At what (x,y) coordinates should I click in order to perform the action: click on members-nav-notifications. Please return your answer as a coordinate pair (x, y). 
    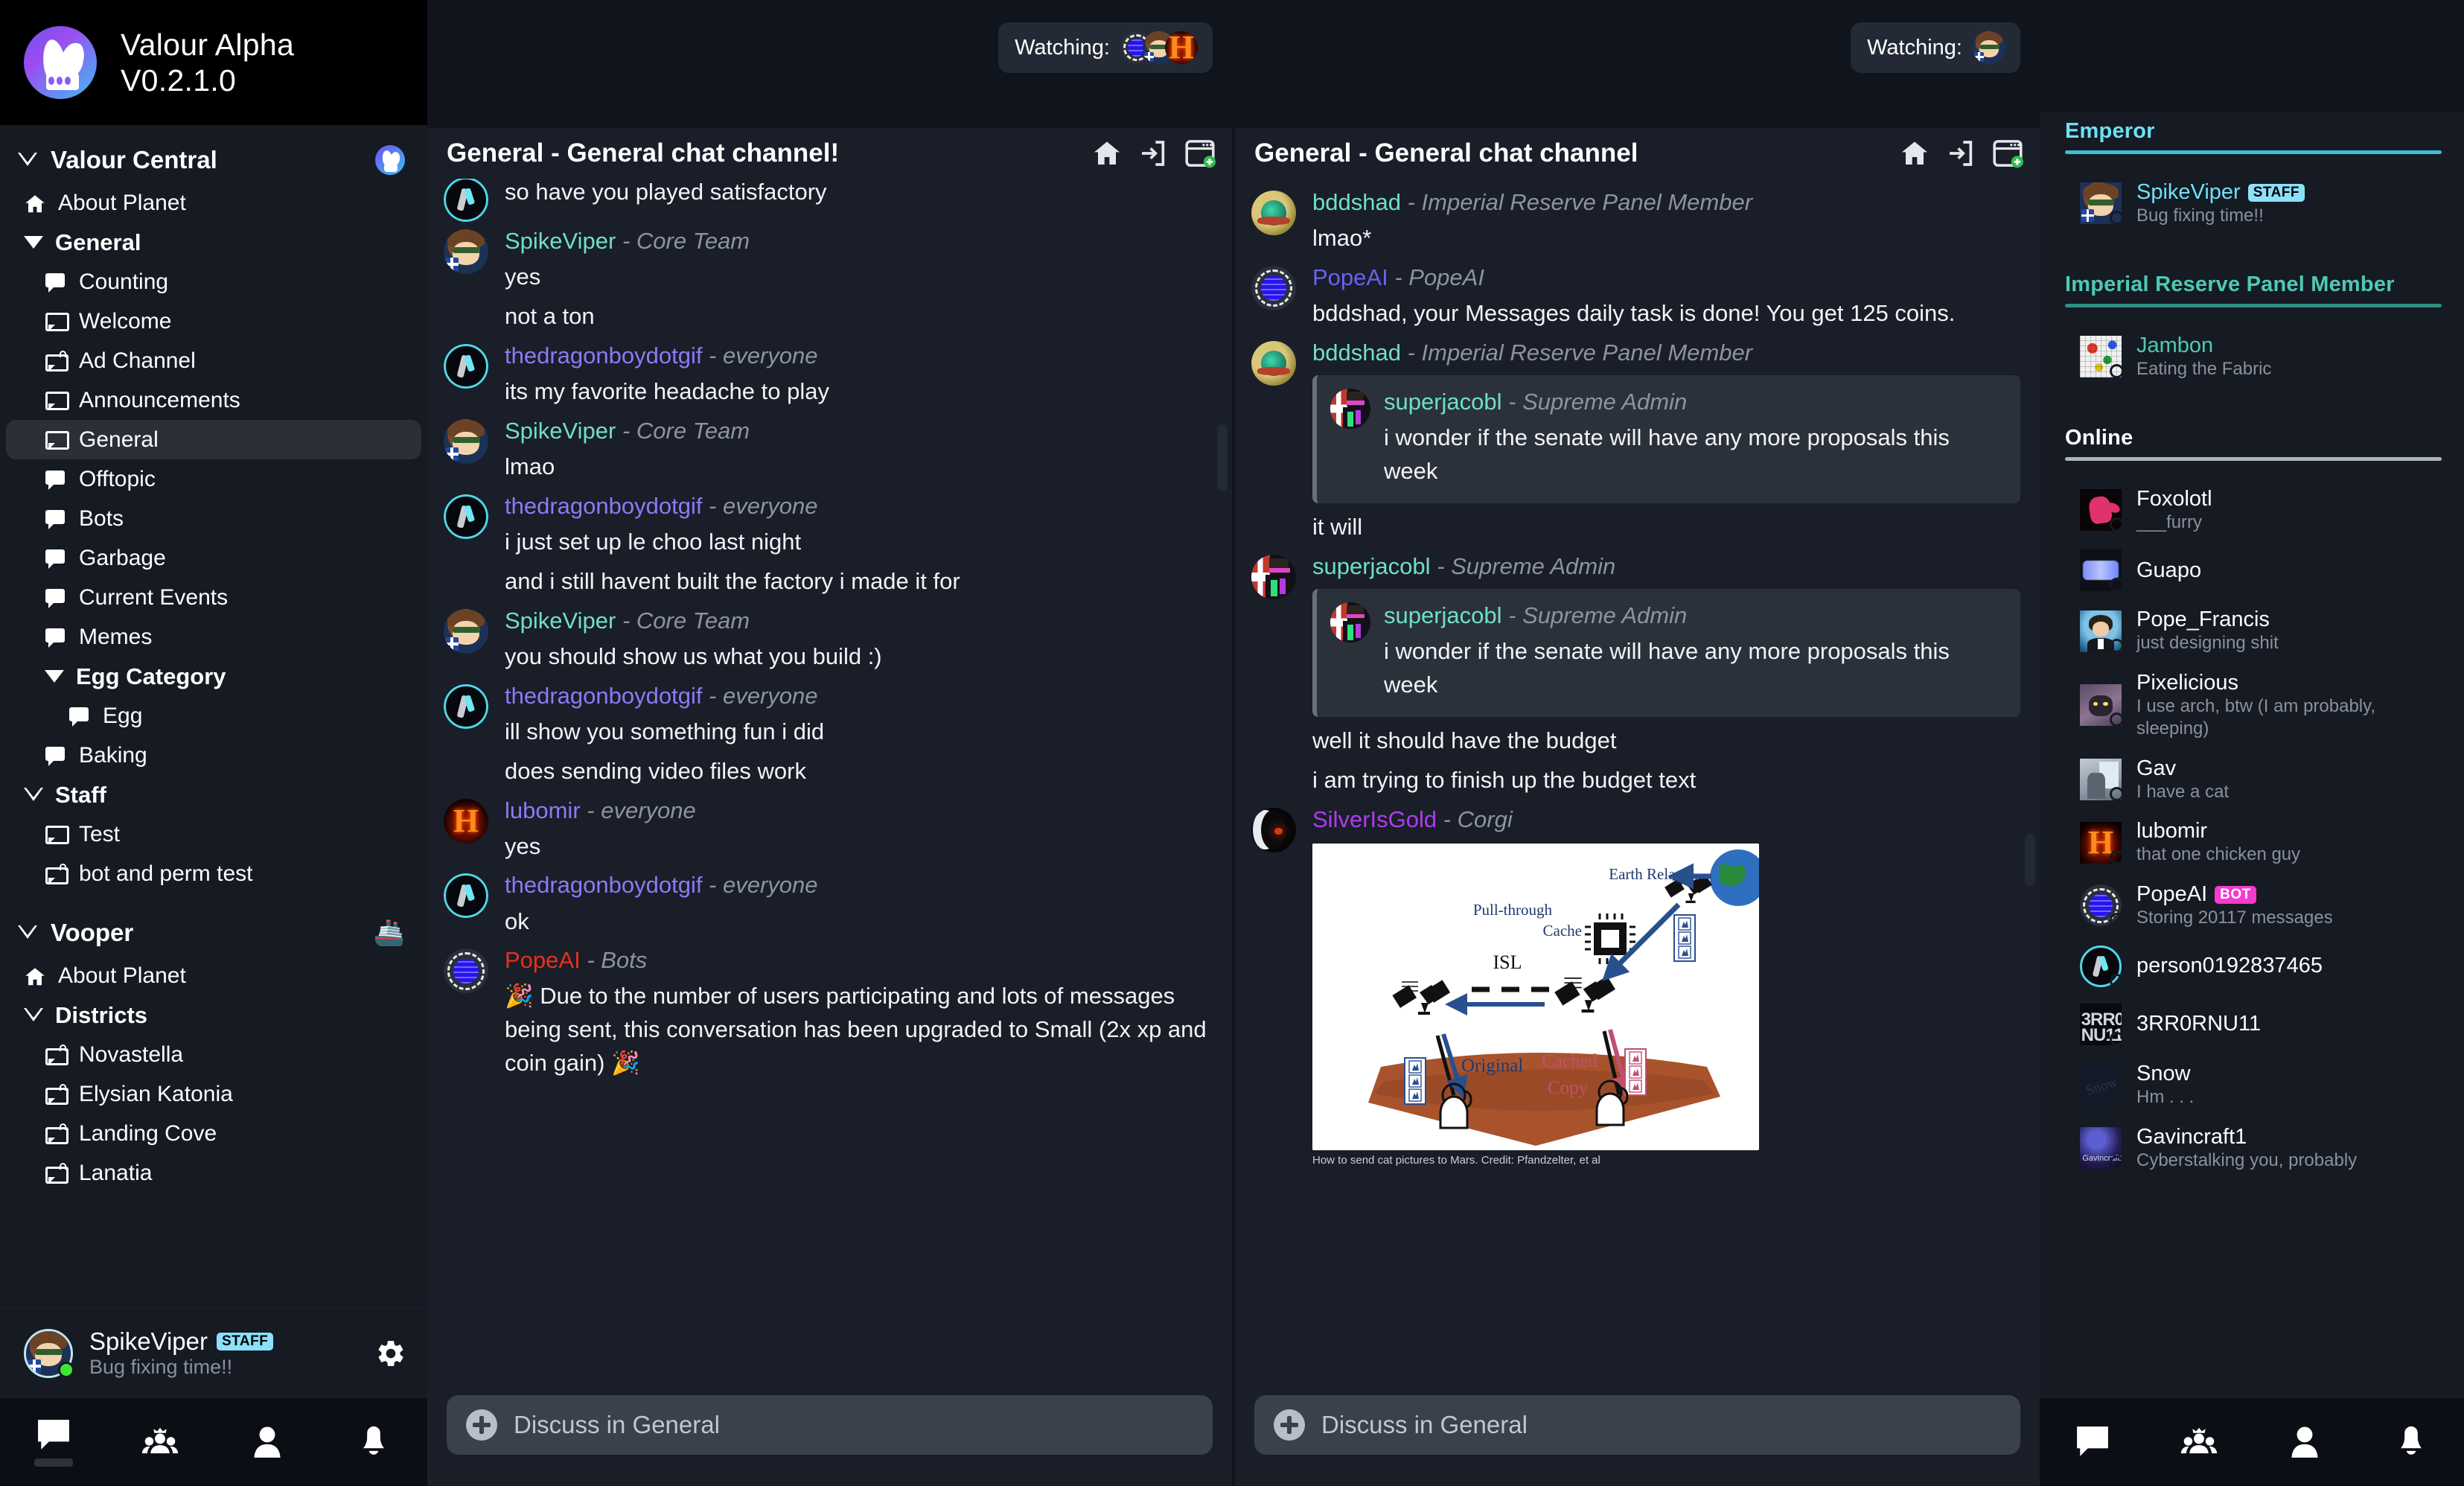
    Looking at the image, I should click on (2411, 1442).